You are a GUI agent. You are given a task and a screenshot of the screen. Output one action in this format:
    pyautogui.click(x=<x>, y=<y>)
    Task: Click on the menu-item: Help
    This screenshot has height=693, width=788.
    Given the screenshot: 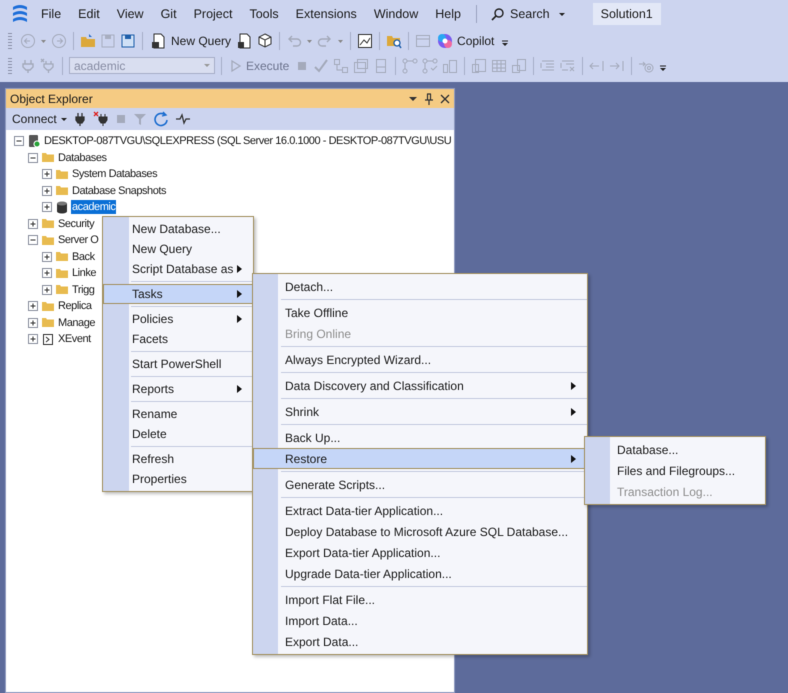 What is the action you would take?
    pyautogui.click(x=448, y=14)
    